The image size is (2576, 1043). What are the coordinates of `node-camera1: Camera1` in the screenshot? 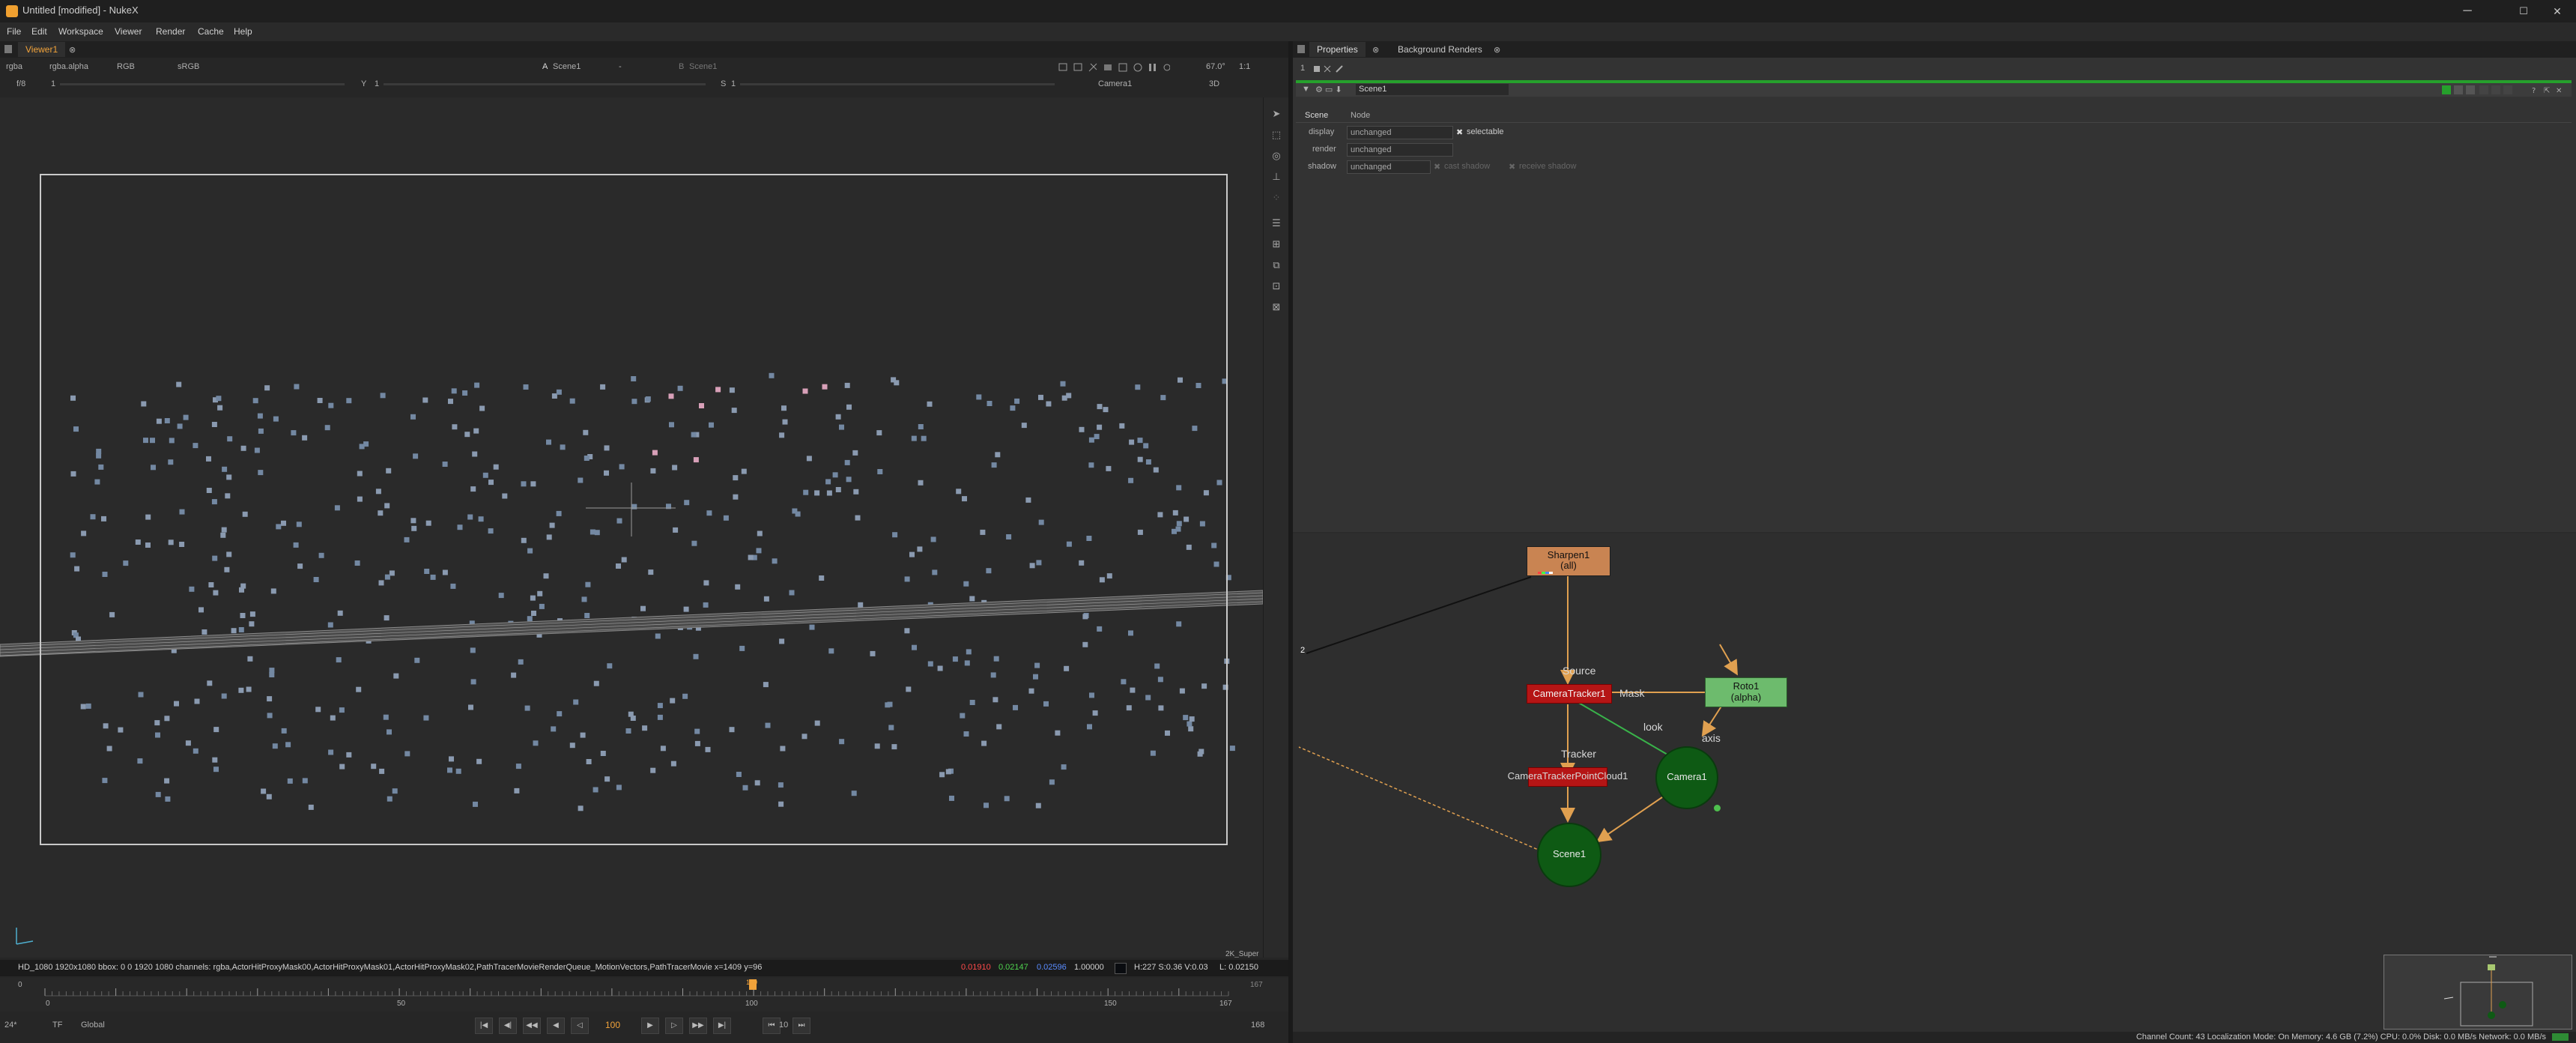 It's located at (1686, 777).